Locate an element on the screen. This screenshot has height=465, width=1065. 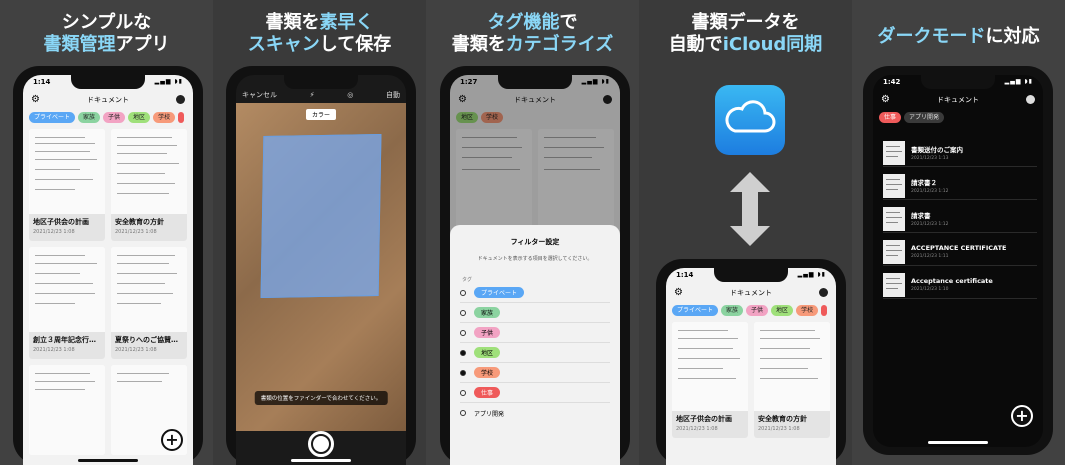
headline-highlight: 素早く is located at coordinates (346, 22).